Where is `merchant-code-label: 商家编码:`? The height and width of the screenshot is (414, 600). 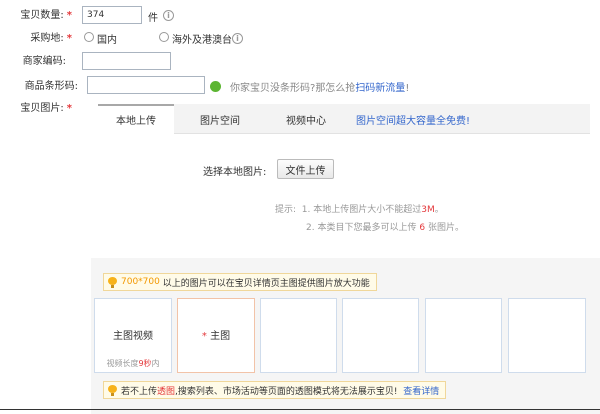
merchant-code-label: 商家编码: is located at coordinates (44, 61).